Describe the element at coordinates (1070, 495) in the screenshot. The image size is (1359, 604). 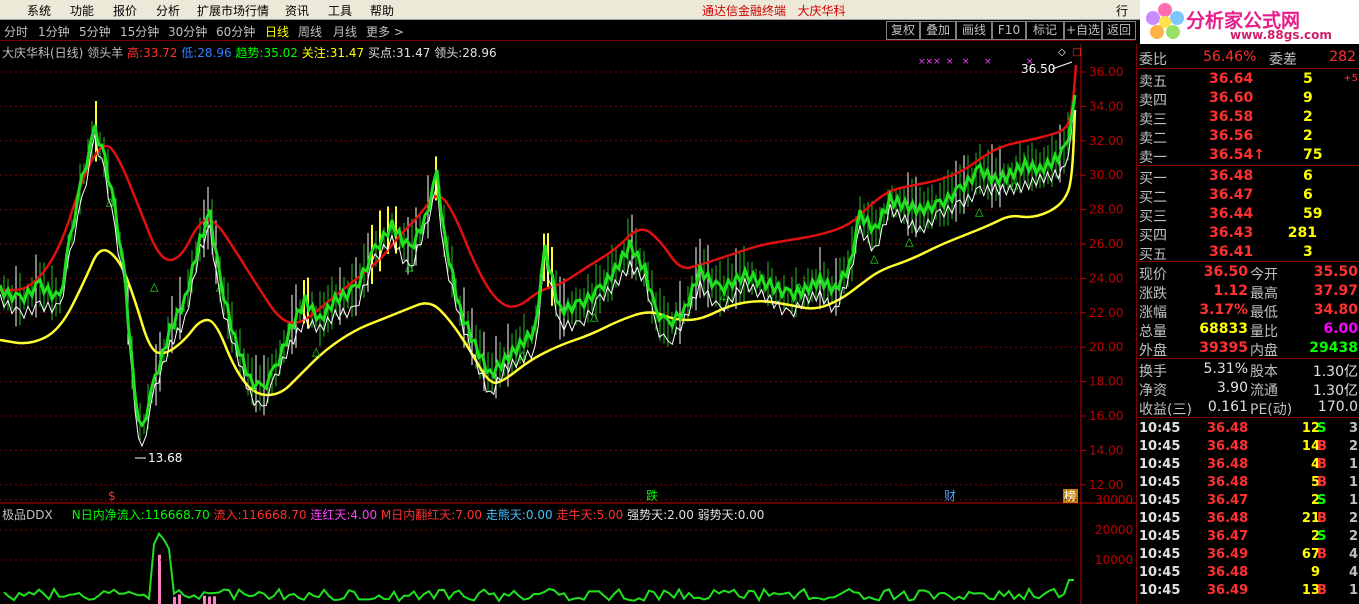
I see `event-marker-rank: 榜` at that location.